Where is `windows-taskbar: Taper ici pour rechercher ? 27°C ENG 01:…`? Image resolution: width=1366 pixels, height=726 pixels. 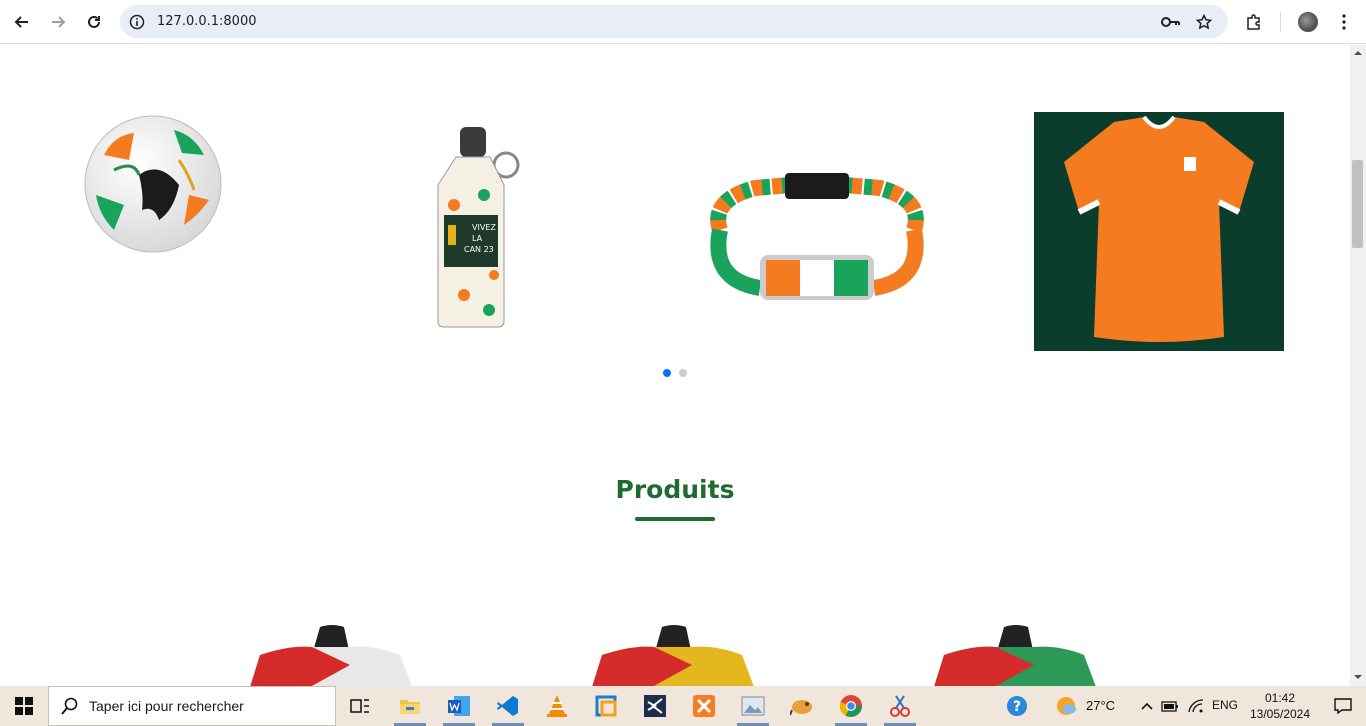 windows-taskbar: Taper ici pour rechercher ? 27°C ENG 01:… is located at coordinates (683, 706).